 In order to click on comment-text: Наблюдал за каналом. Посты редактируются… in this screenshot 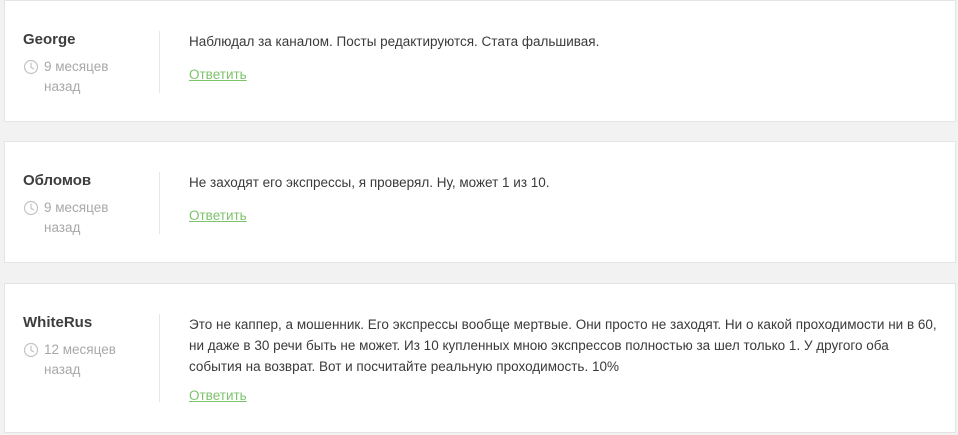, I will do `click(394, 41)`.